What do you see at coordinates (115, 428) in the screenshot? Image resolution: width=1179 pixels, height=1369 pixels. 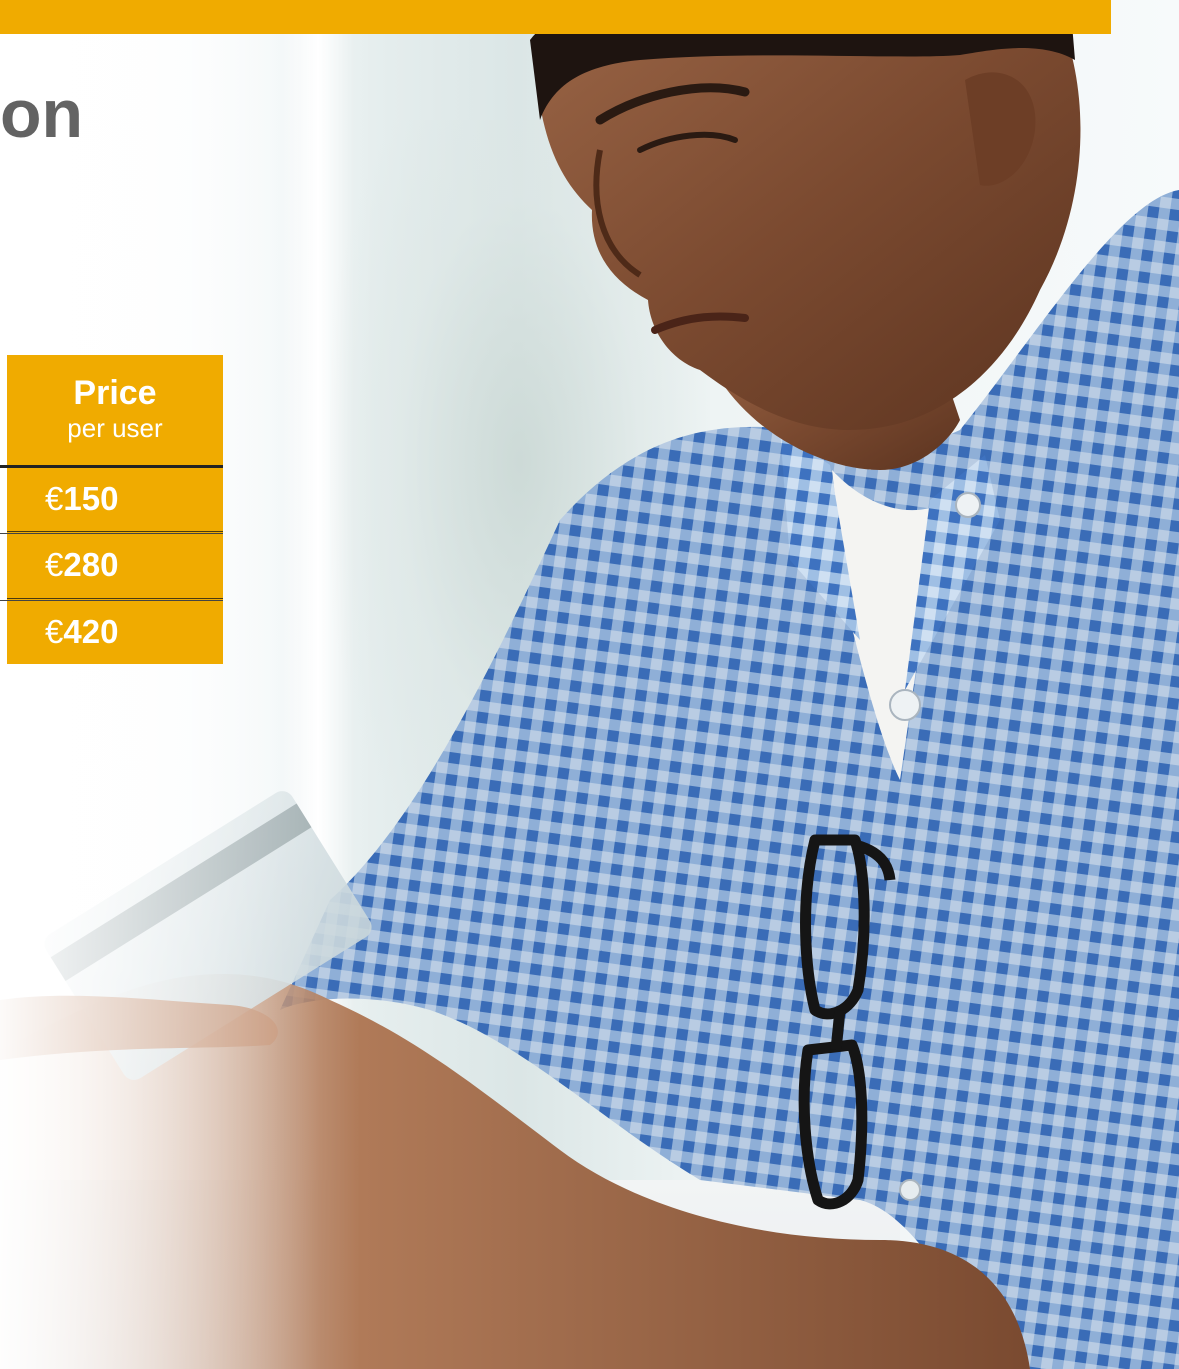 I see `price-subheading: per user` at bounding box center [115, 428].